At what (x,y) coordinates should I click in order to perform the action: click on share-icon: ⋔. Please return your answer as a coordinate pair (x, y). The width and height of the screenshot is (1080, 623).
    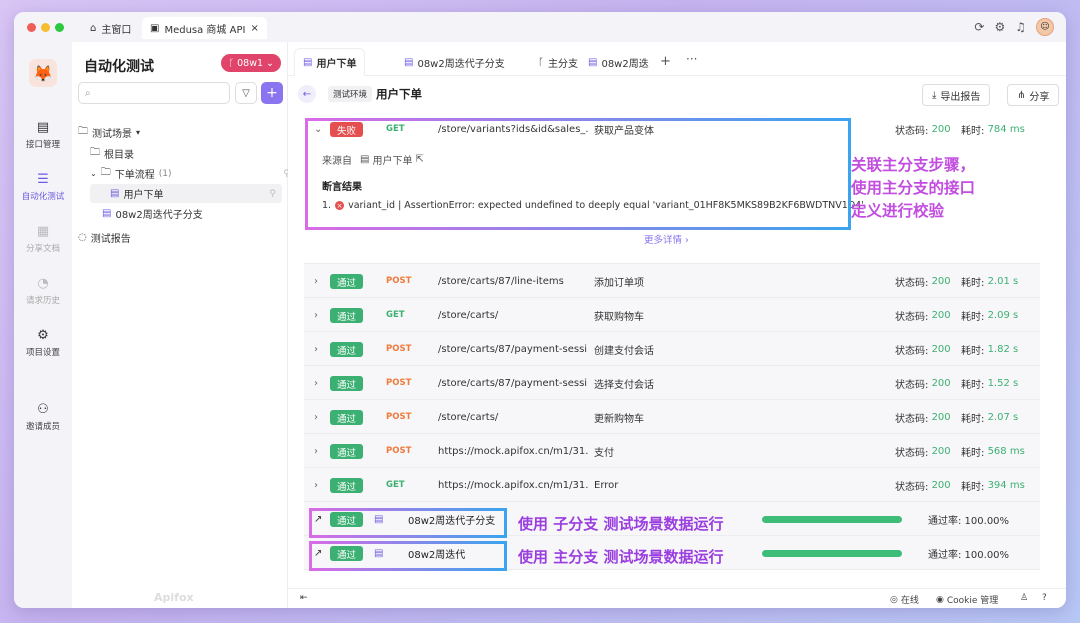
    Looking at the image, I should click on (1021, 95).